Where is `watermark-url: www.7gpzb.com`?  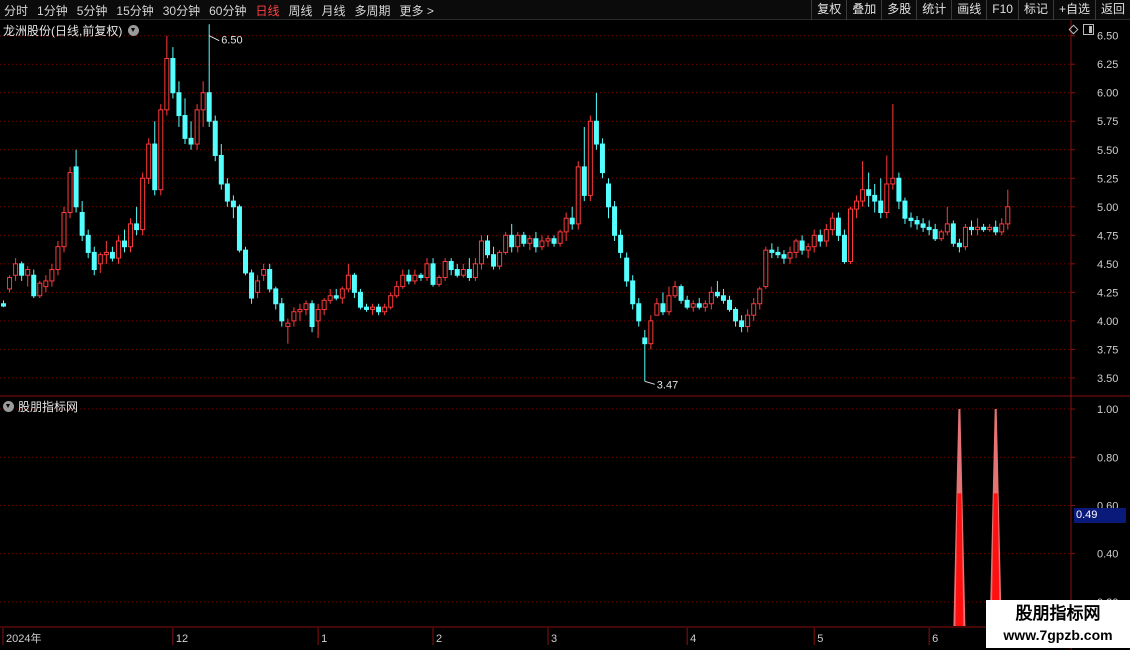 watermark-url: www.7gpzb.com is located at coordinates (1058, 635).